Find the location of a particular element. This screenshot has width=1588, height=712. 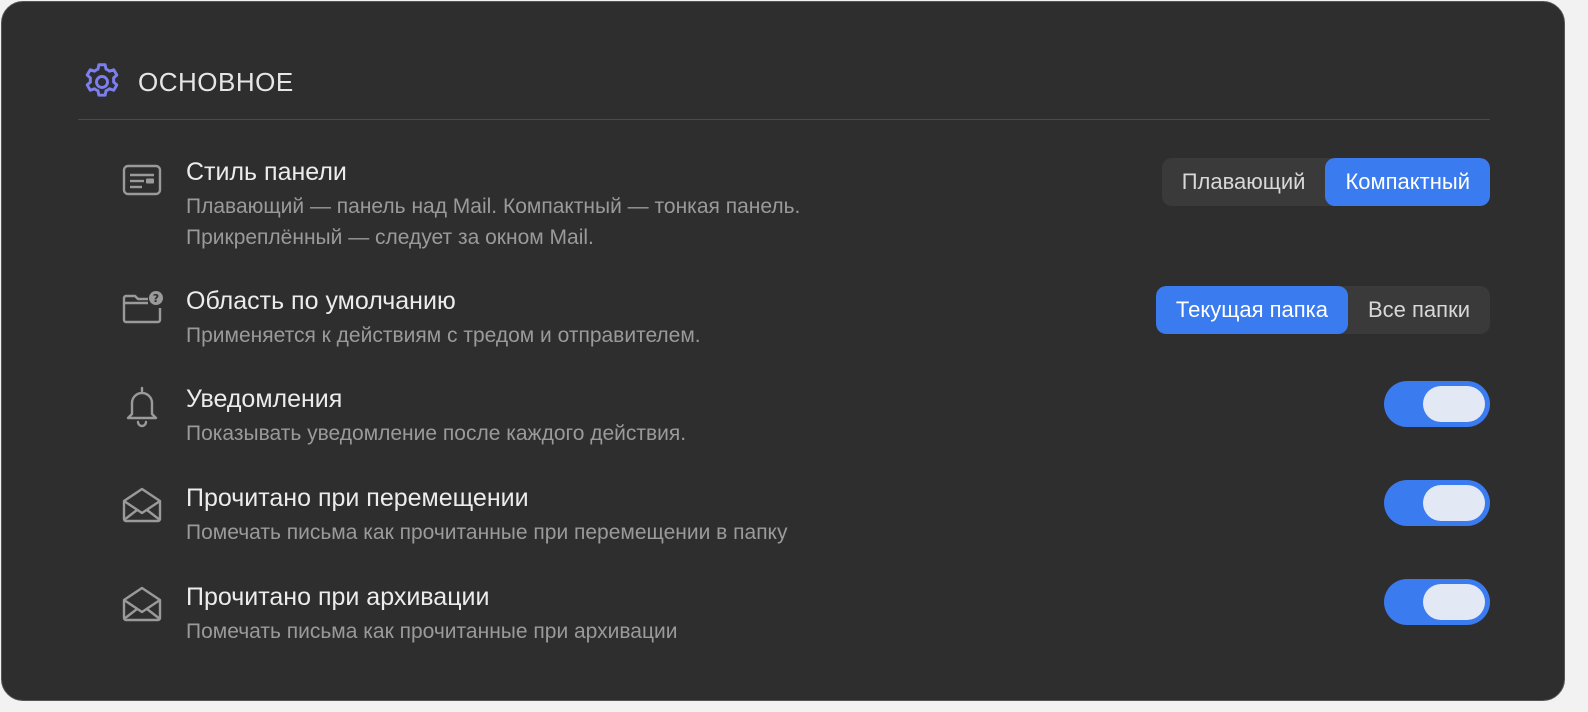

segment-compact: Компактный is located at coordinates (1407, 182).